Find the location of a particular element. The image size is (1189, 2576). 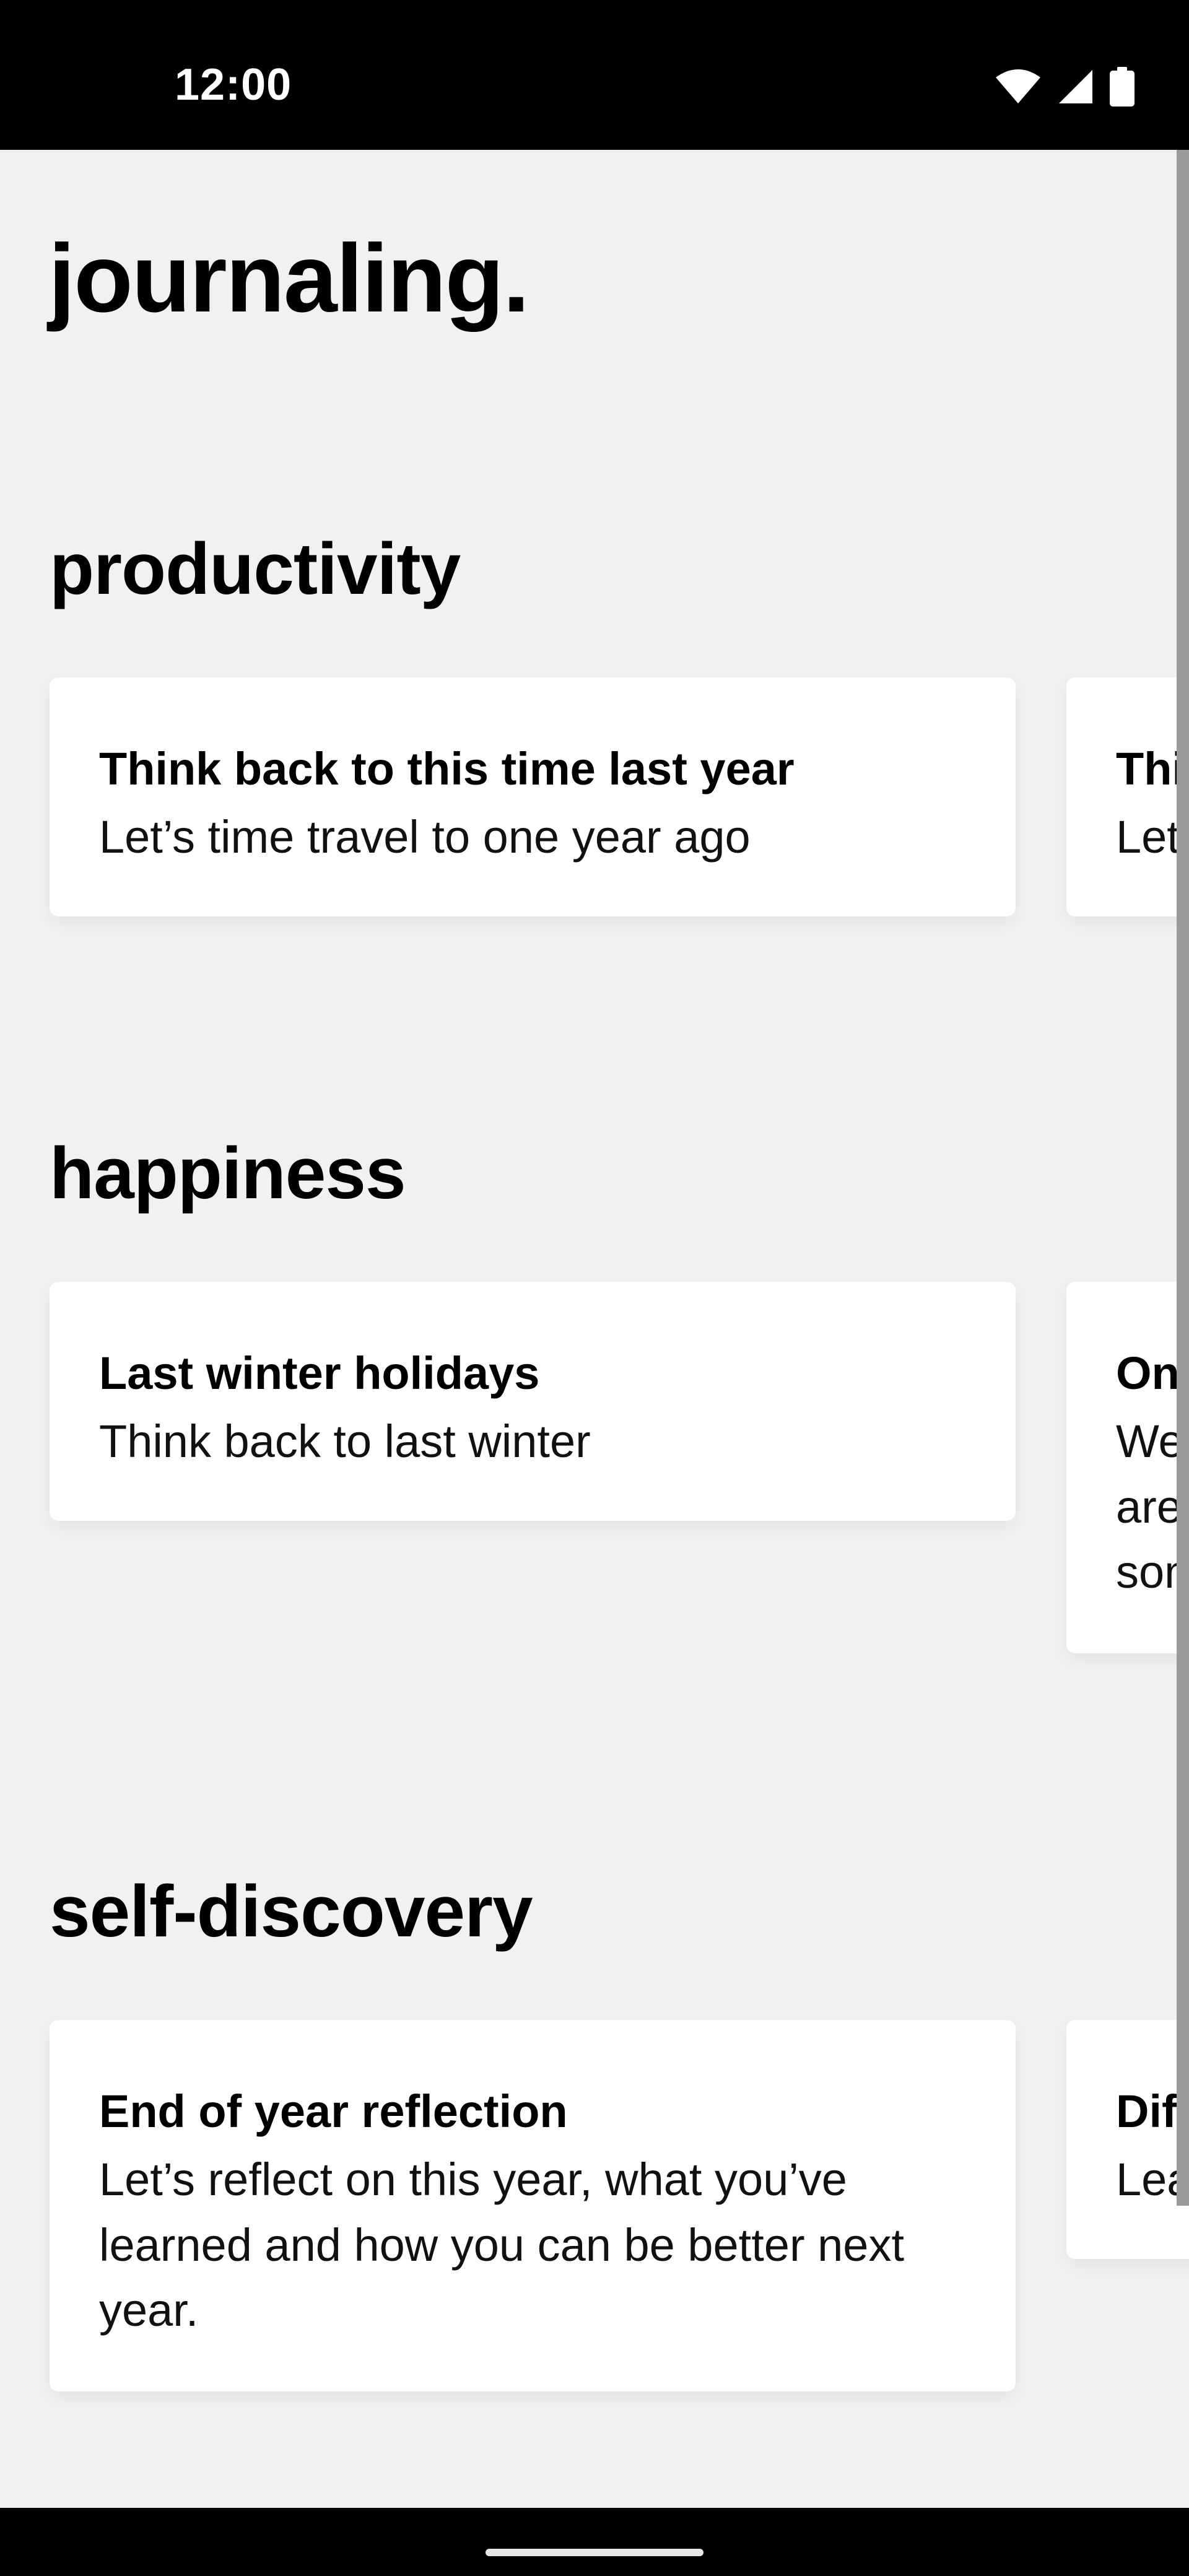

journal-card: Thi Let’ is located at coordinates (1127, 796).